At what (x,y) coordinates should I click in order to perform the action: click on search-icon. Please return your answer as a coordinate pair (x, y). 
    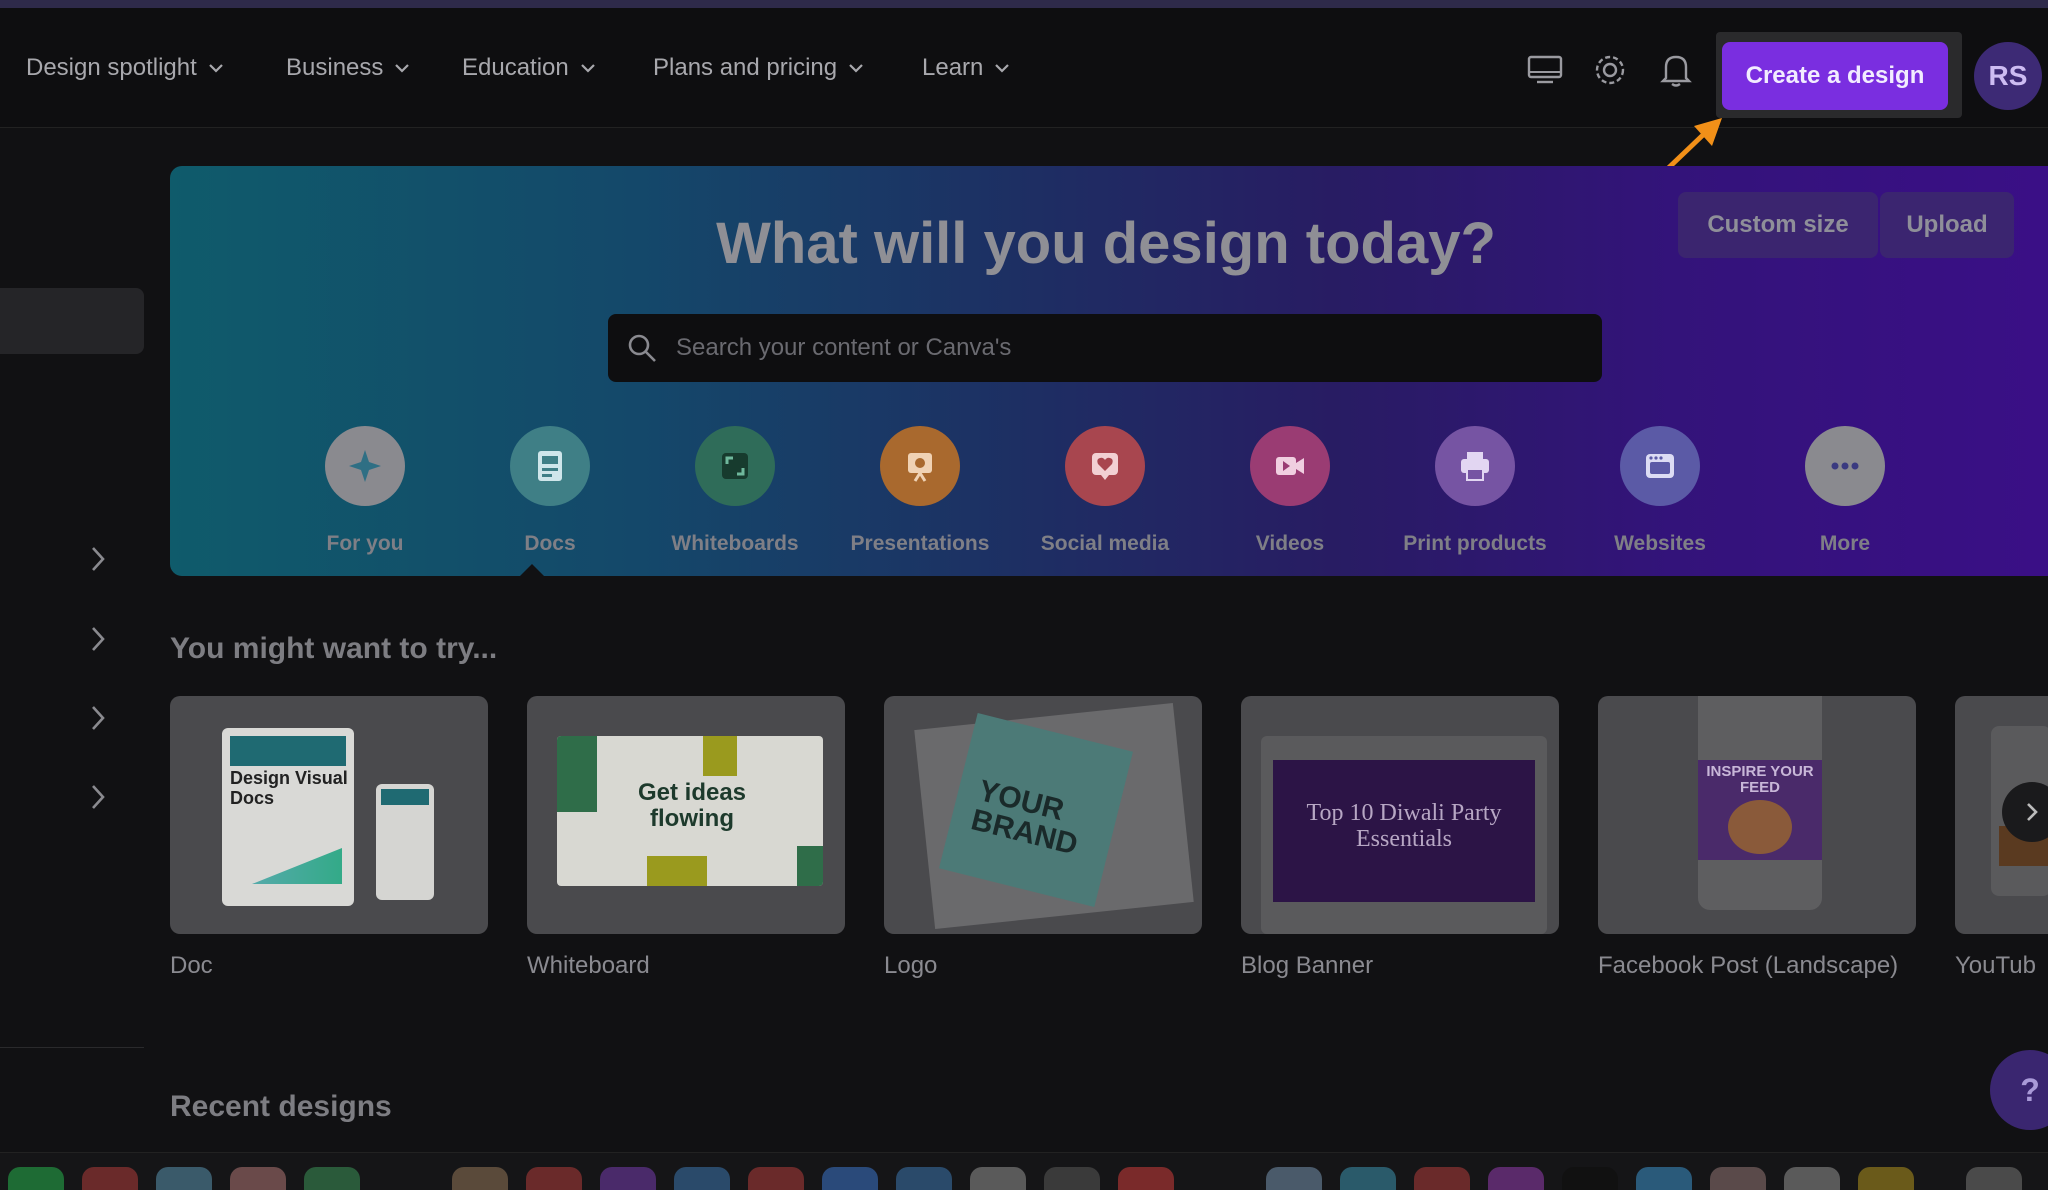
    Looking at the image, I should click on (642, 348).